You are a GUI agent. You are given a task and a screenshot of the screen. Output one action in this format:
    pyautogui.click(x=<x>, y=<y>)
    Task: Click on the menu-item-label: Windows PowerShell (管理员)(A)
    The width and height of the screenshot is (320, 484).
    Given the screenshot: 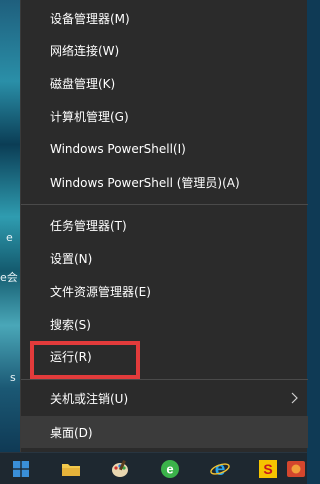 What is the action you would take?
    pyautogui.click(x=145, y=182)
    